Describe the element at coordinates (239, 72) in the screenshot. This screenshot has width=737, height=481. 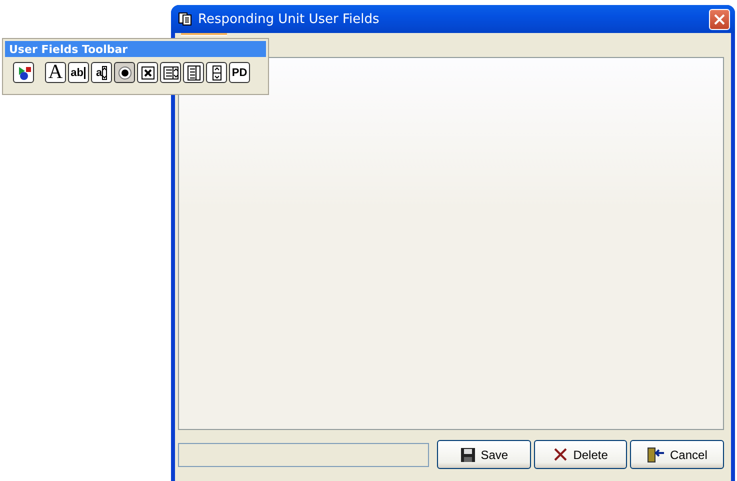
I see `tool-button: PD` at that location.